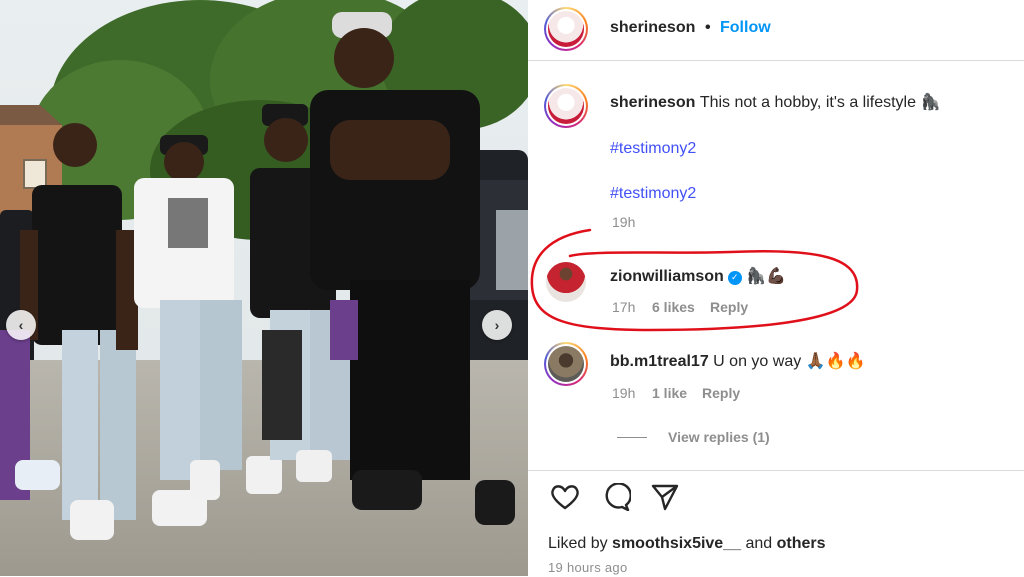 The width and height of the screenshot is (1024, 577). I want to click on author-username: sherineson, so click(652, 28).